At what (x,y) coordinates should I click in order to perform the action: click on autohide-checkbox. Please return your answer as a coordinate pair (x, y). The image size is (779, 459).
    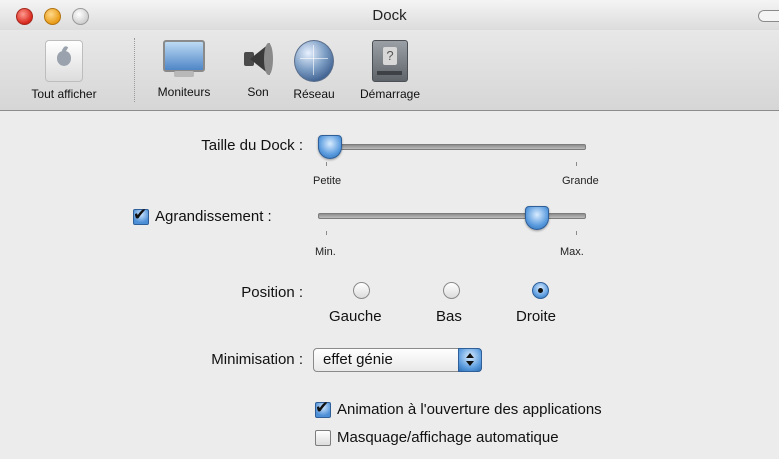
    Looking at the image, I should click on (323, 438).